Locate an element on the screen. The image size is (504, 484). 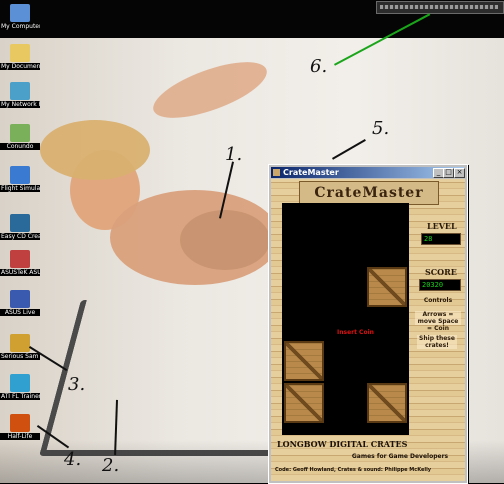
desktop-icon: ATI FL Trainer is located at coordinates (20, 387).